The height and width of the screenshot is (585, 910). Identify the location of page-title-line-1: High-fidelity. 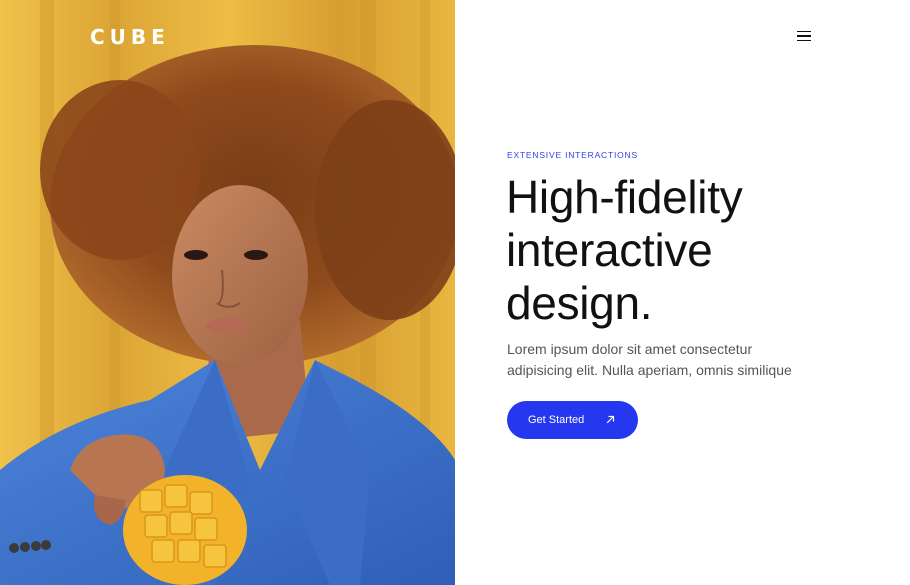
(624, 197).